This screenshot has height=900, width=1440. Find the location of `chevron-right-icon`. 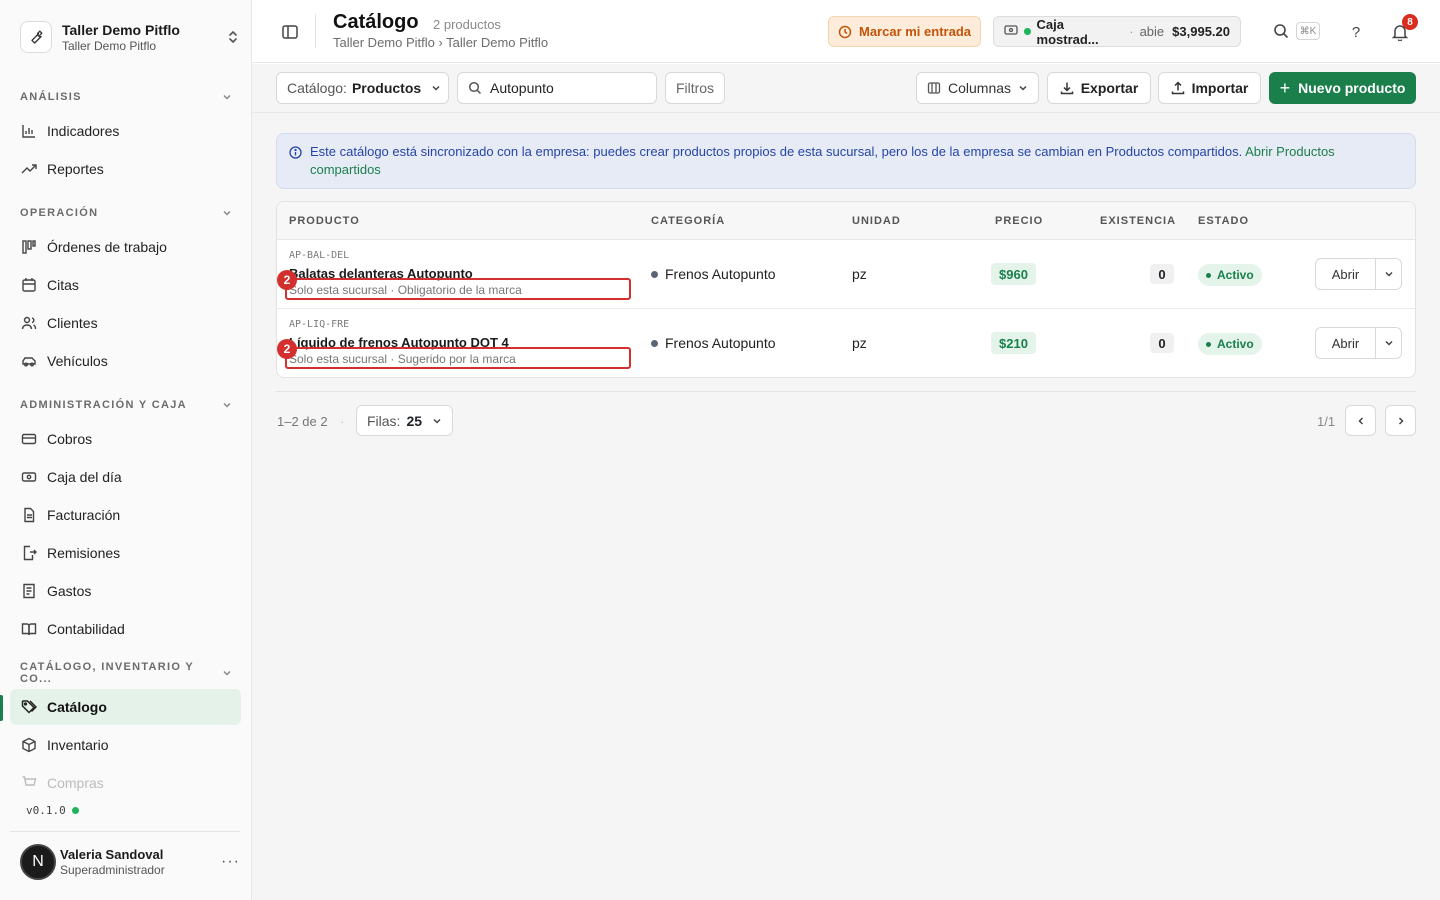

chevron-right-icon is located at coordinates (1401, 421).